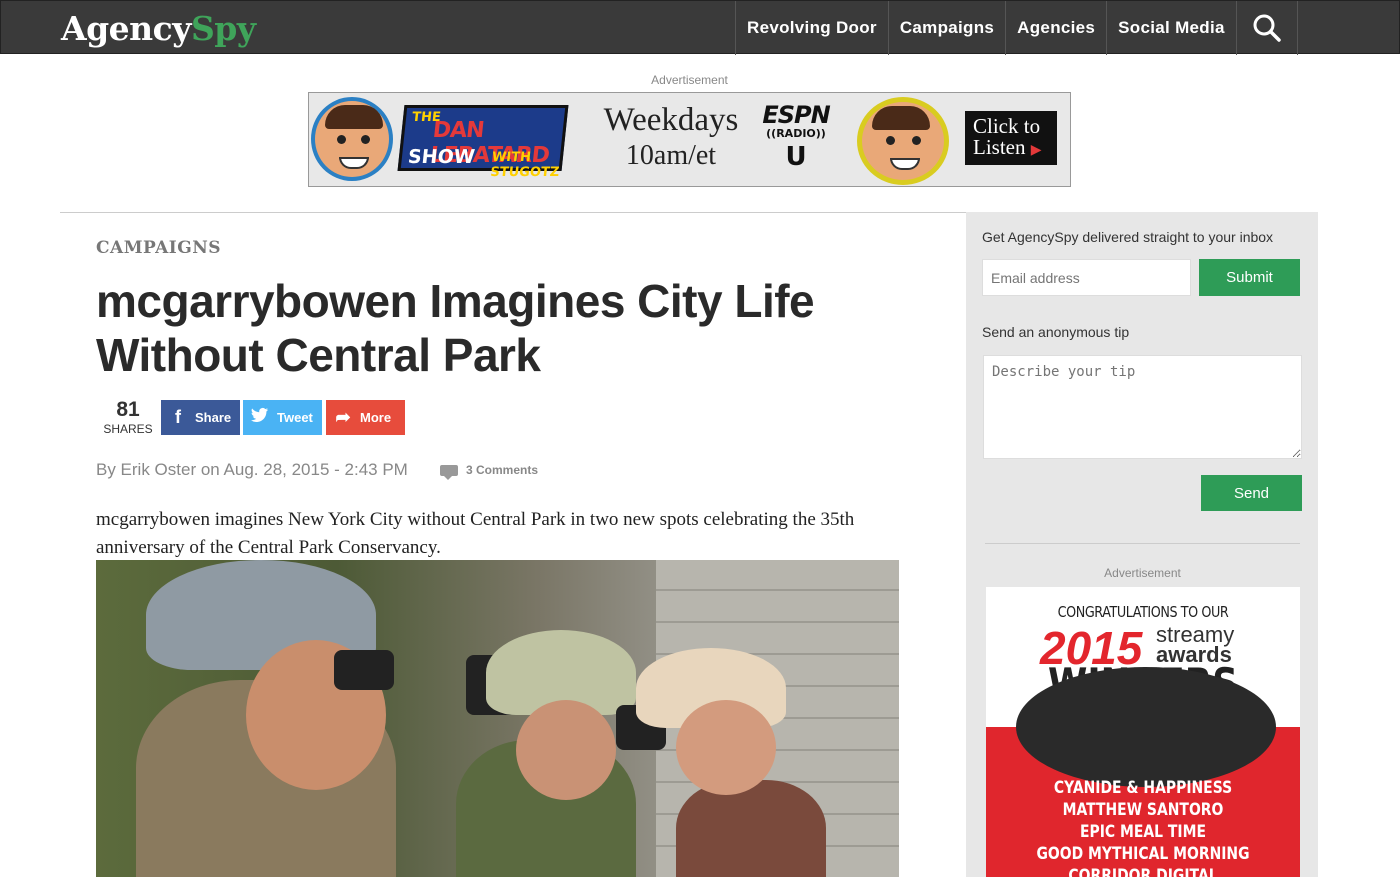  I want to click on share-arrow-icon: ➦, so click(343, 417).